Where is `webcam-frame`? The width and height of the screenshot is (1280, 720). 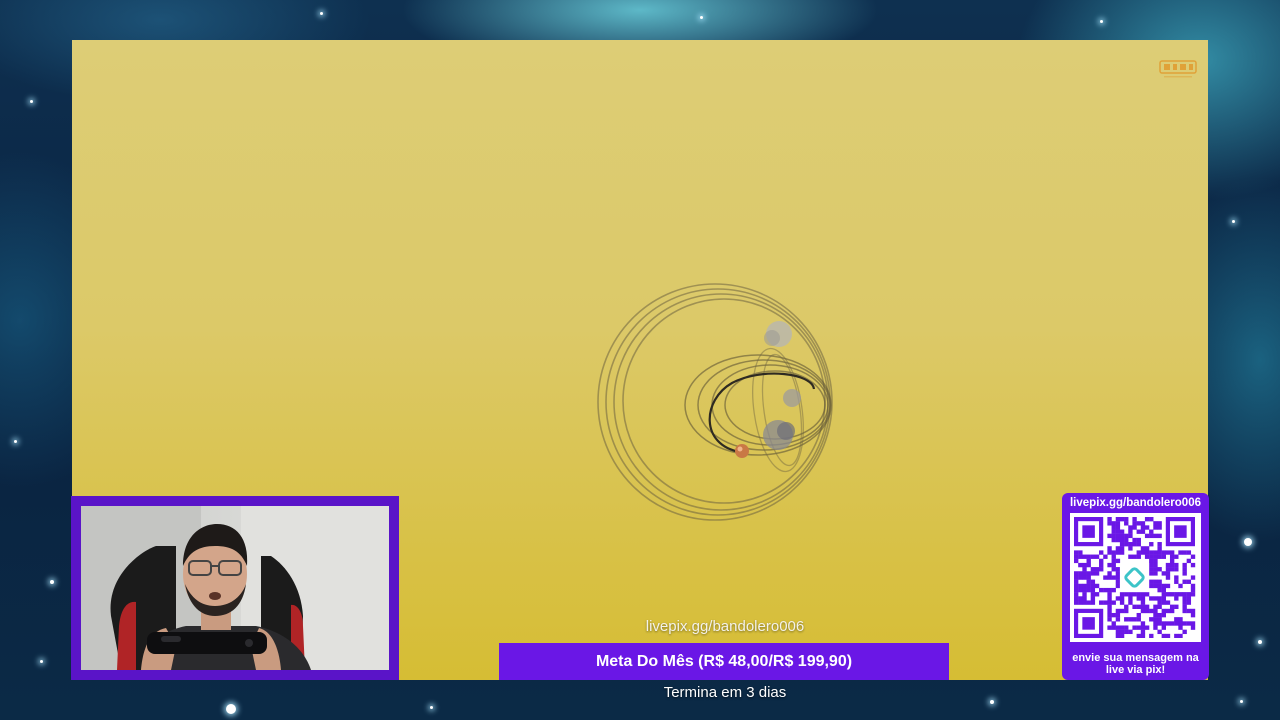 webcam-frame is located at coordinates (235, 588).